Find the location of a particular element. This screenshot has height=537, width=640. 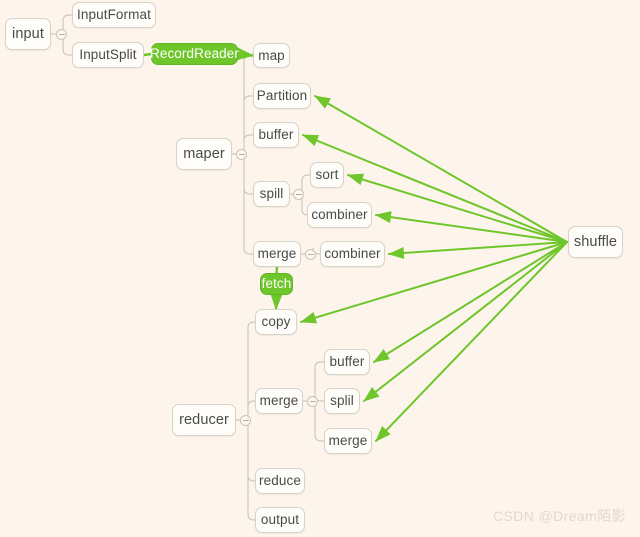

node-fetch: fetch is located at coordinates (276, 284).